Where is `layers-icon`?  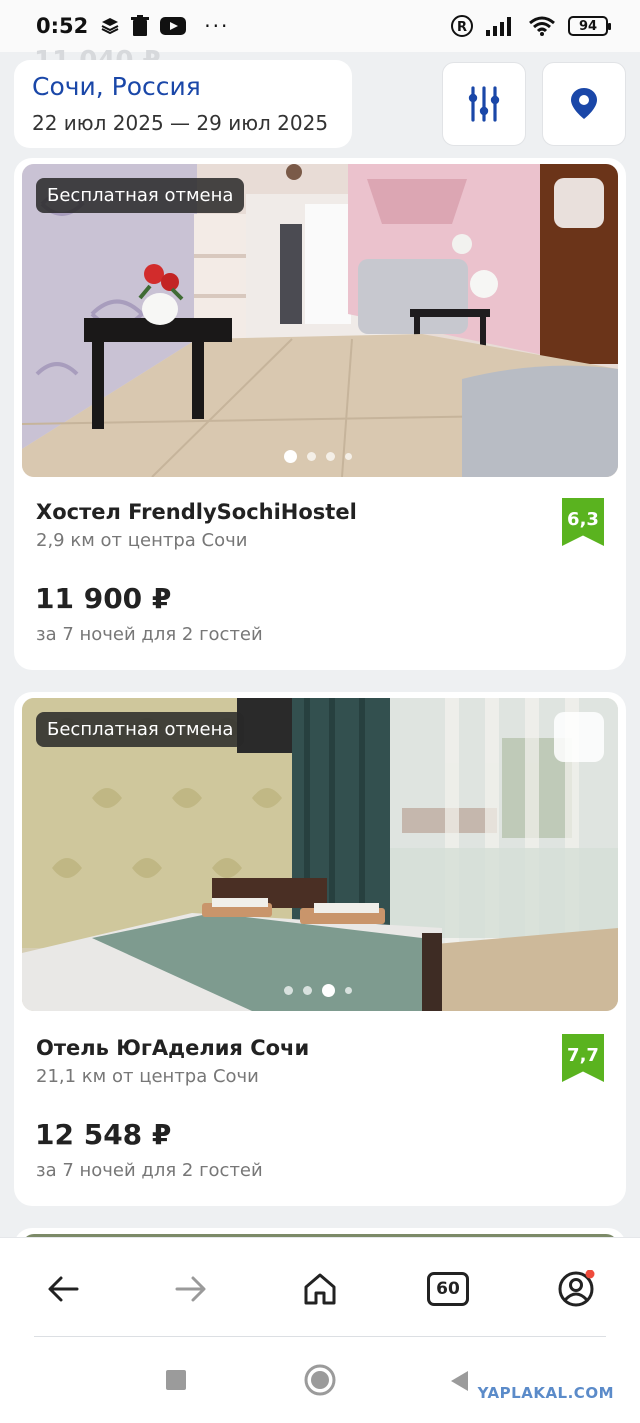 layers-icon is located at coordinates (110, 26).